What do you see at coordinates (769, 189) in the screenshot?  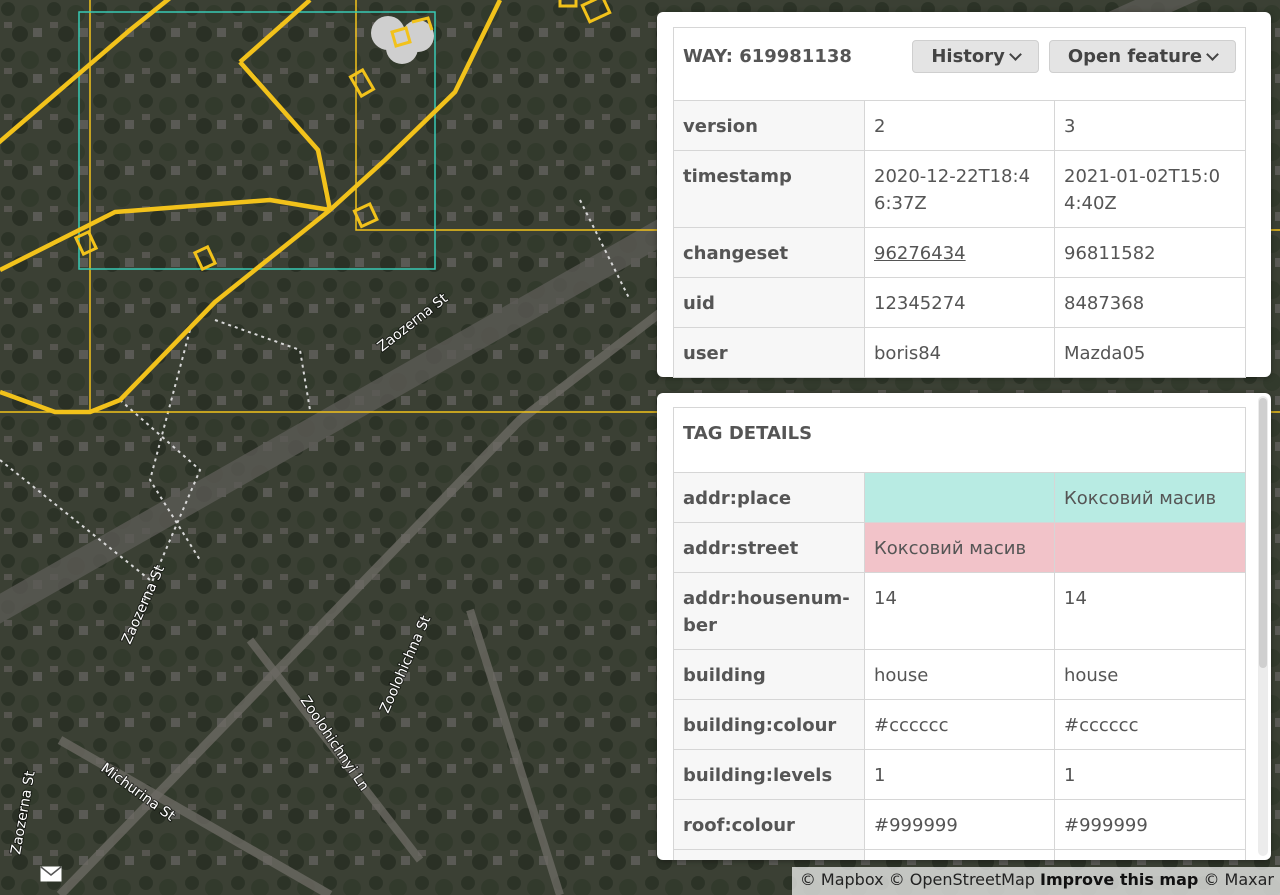 I see `metadata-key: timestamp` at bounding box center [769, 189].